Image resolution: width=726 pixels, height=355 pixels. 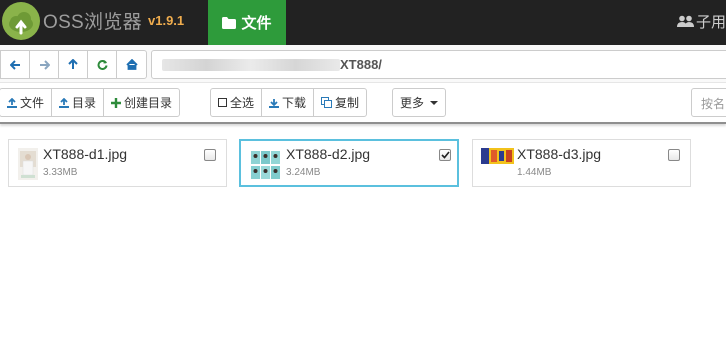 I want to click on home-icon, so click(x=131, y=64).